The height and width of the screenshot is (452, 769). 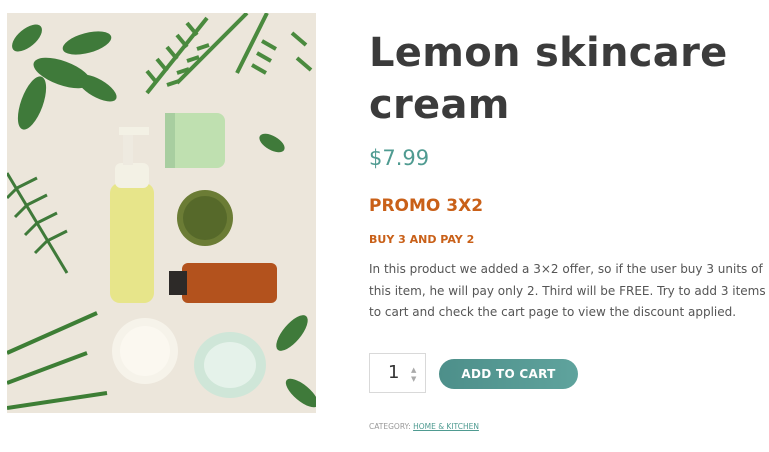 What do you see at coordinates (508, 374) in the screenshot?
I see `add-to-cart-button: ADD TO CART` at bounding box center [508, 374].